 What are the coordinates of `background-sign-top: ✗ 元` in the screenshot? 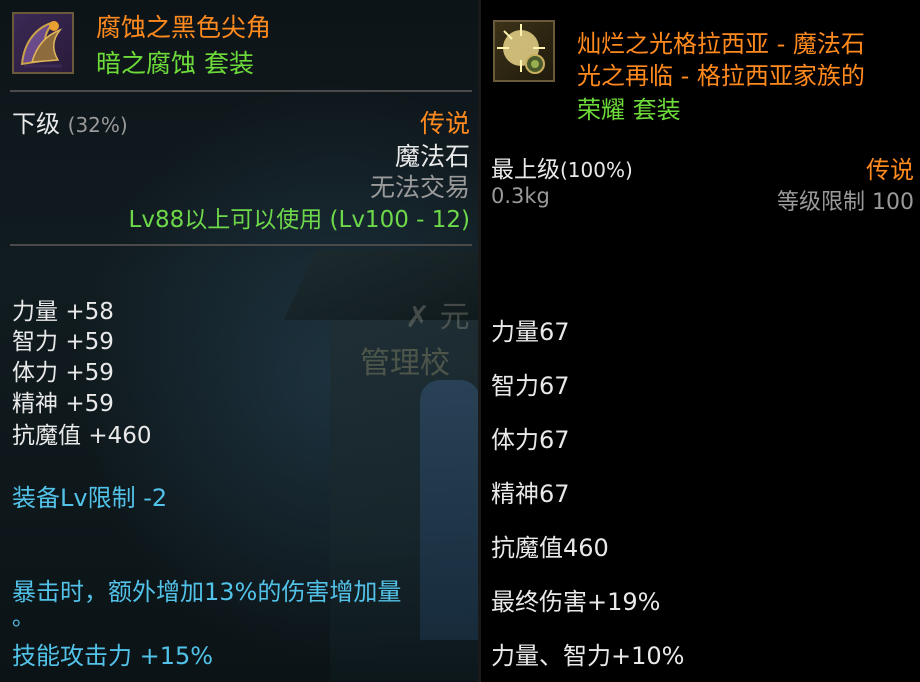 It's located at (437, 317).